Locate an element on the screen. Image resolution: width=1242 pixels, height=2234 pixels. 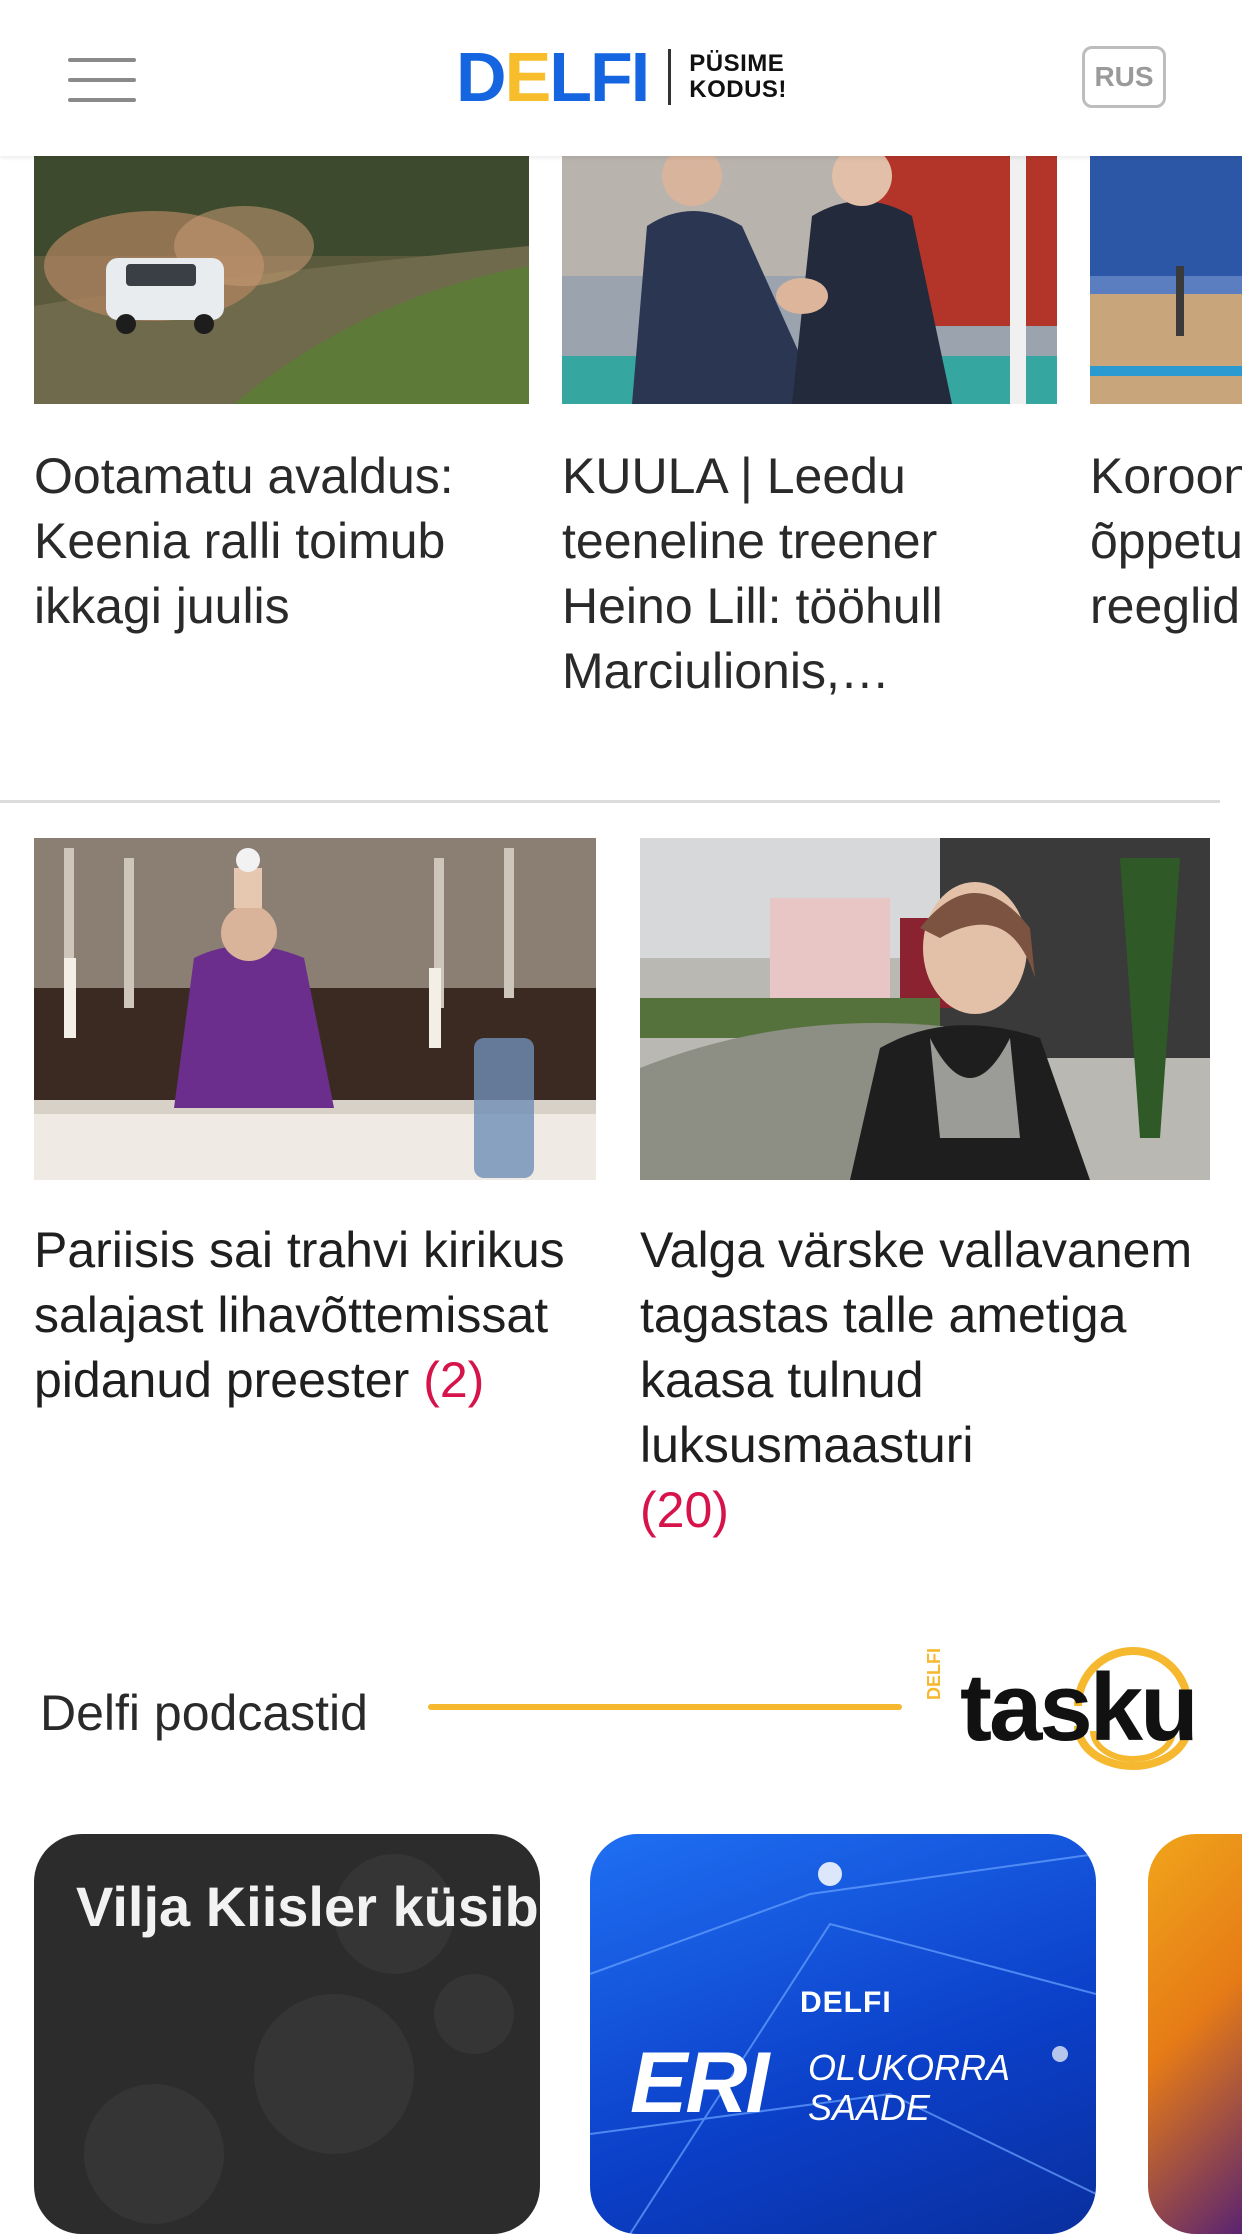
podcast-section-title: Delfi podcastid is located at coordinates (204, 1713).